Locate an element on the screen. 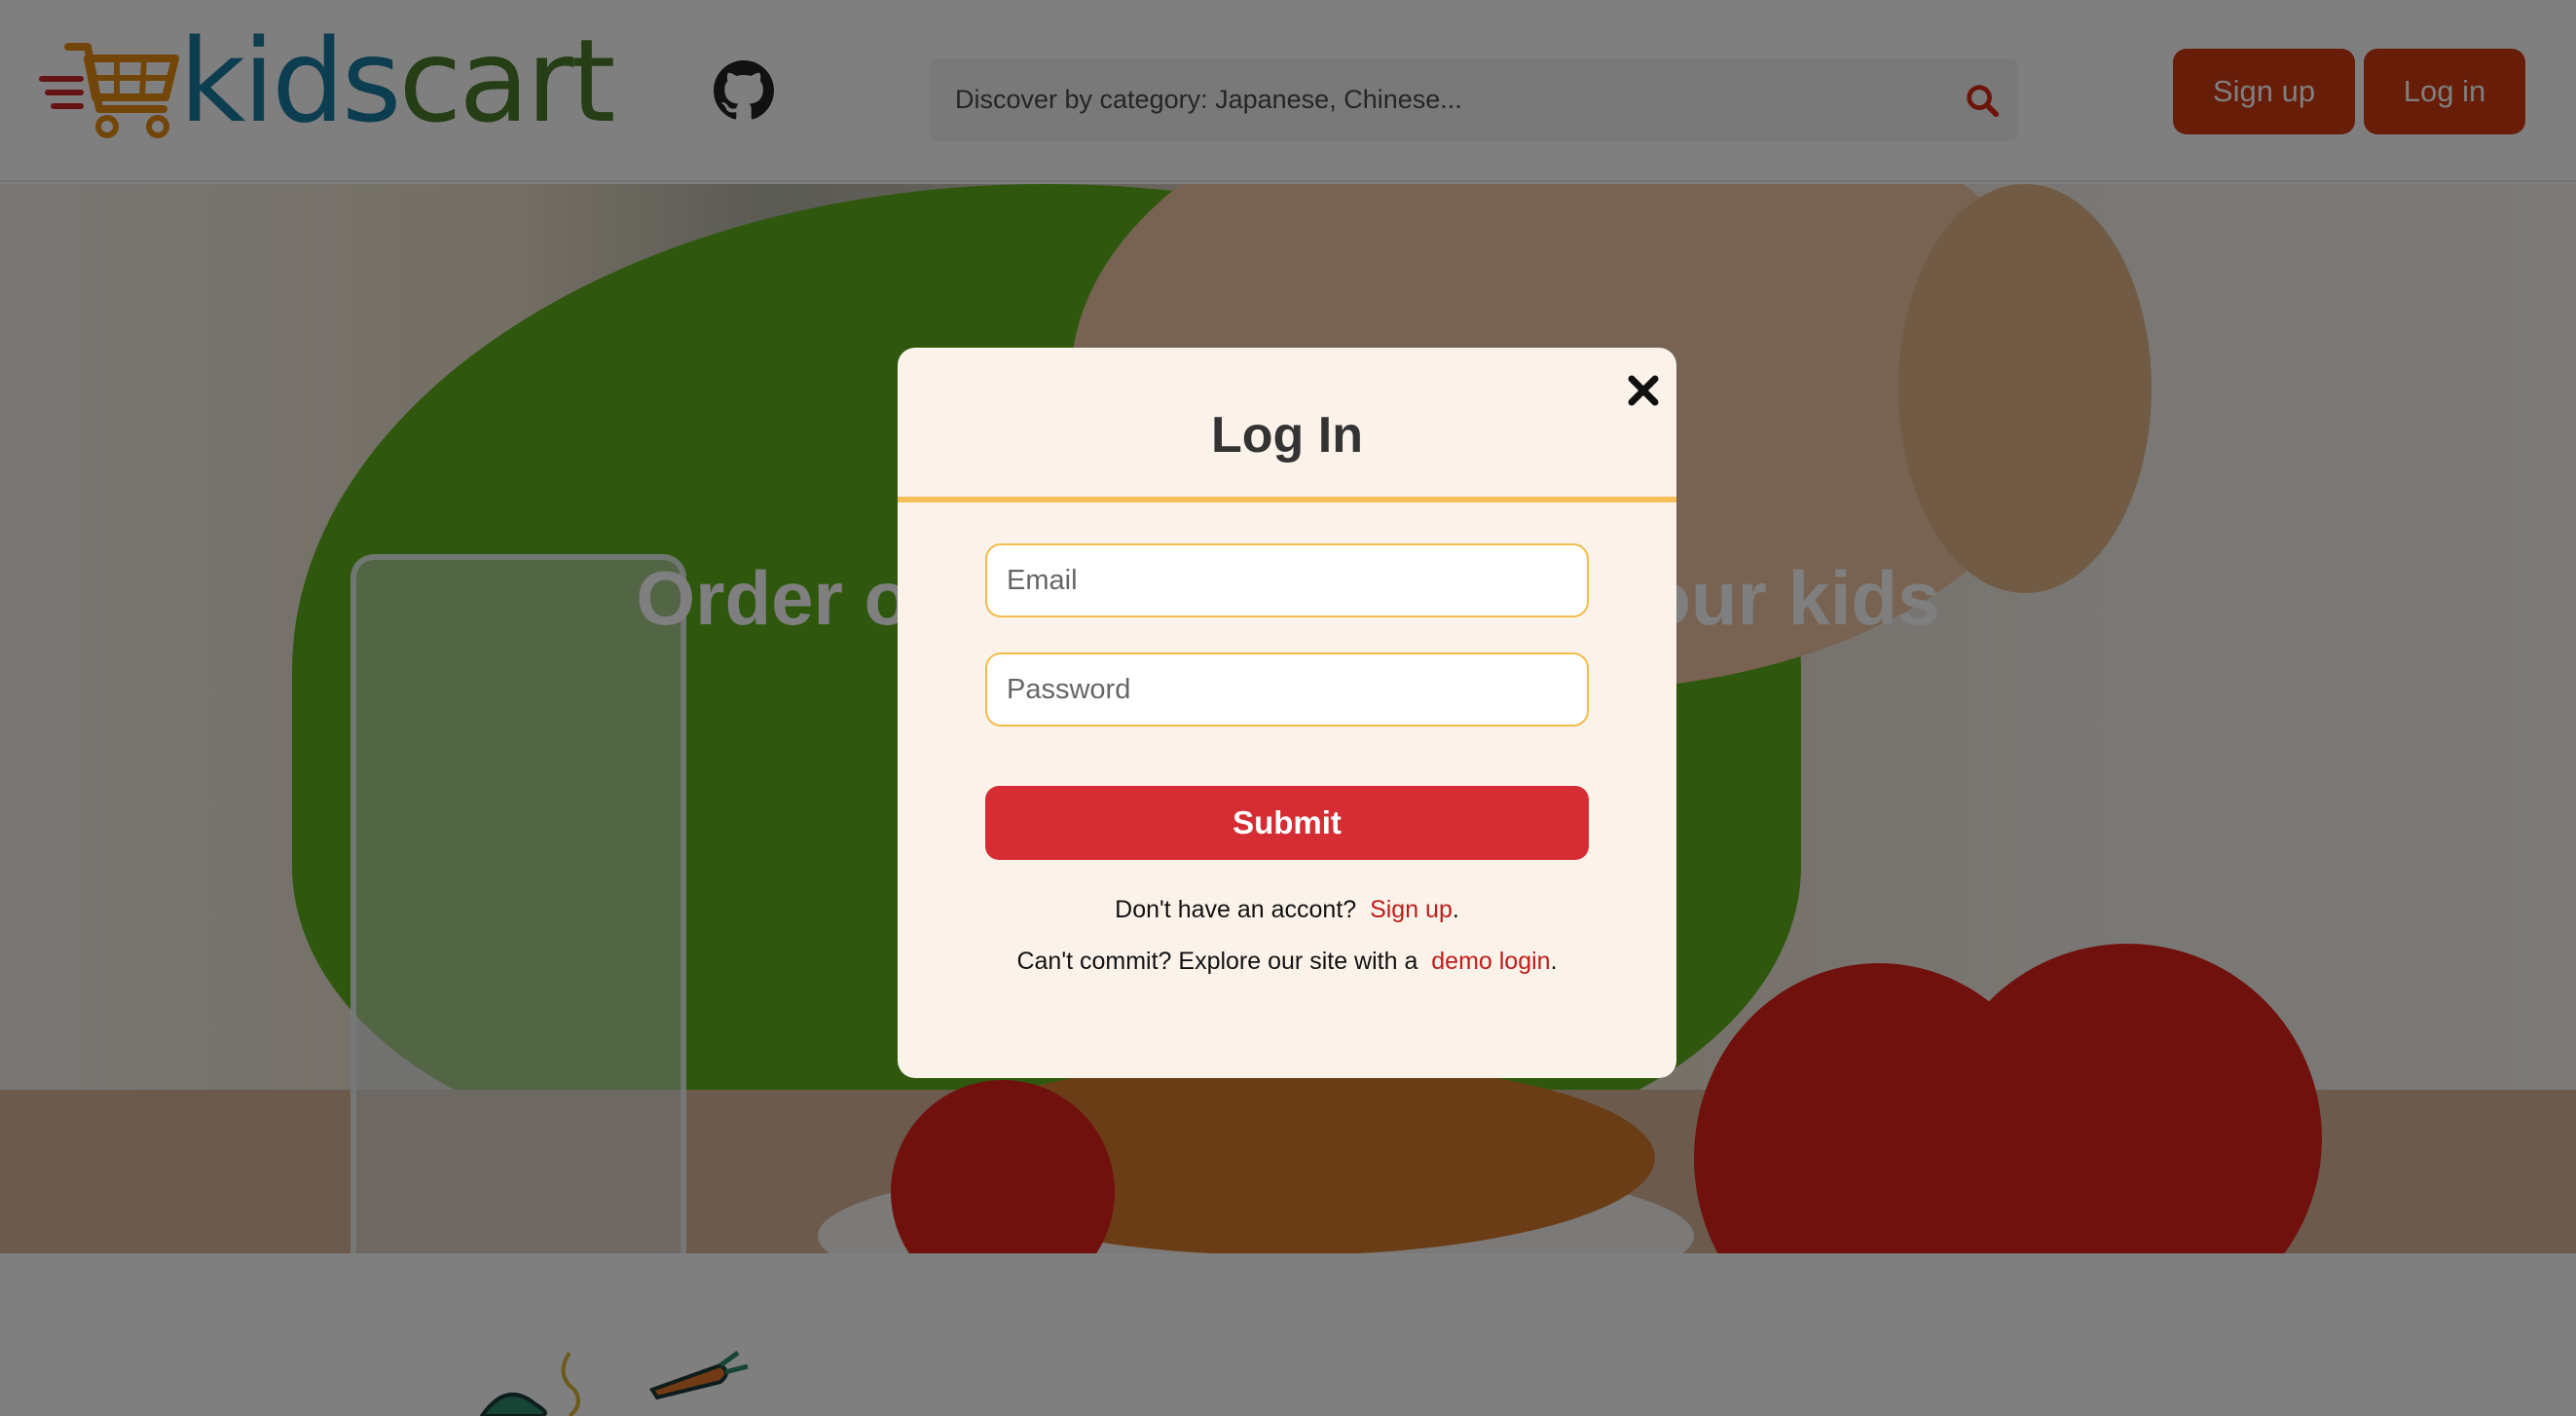 This screenshot has width=2576, height=1416. submit-button: Submit is located at coordinates (1287, 823).